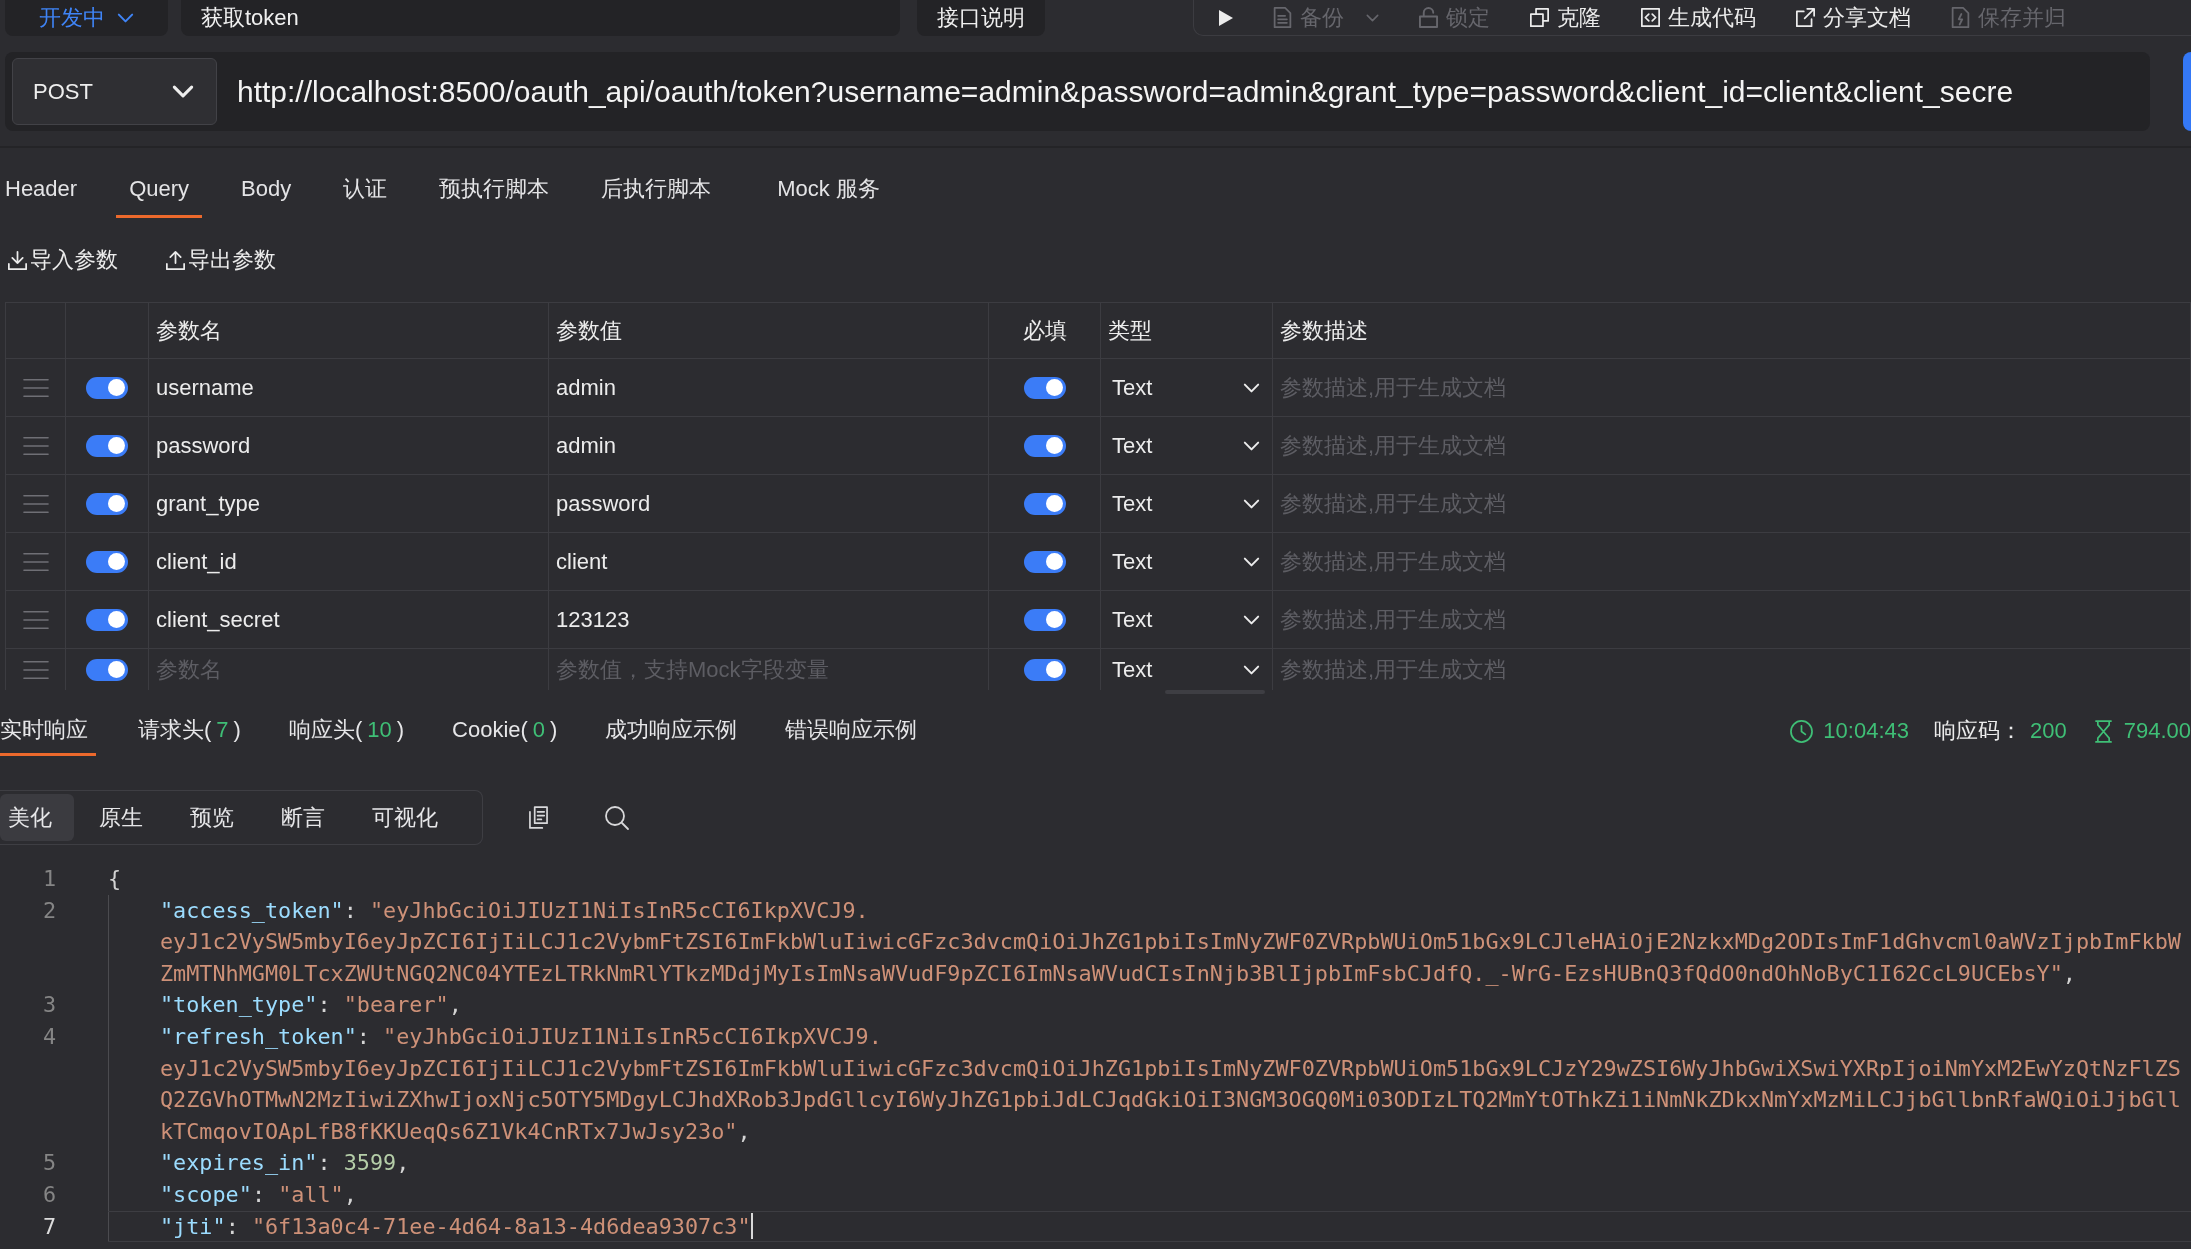 The height and width of the screenshot is (1249, 2191). Describe the element at coordinates (455, 1131) in the screenshot. I see `code-line: kTCmqovIOApLfB8fKKUeqQs6Z1Vk4CnRTx7JwJsy23o",` at that location.